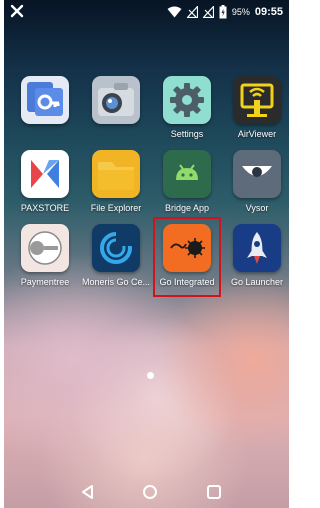  I want to click on airviewer-icon, so click(257, 100).